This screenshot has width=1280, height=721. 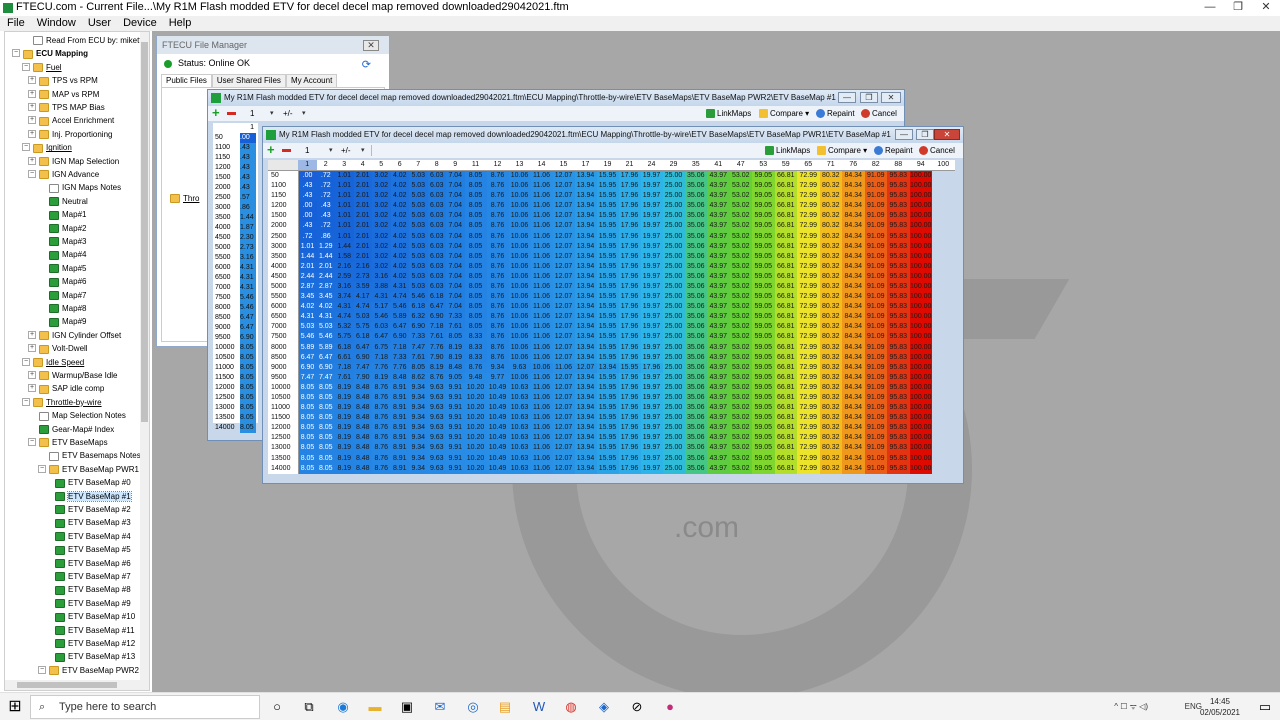 What do you see at coordinates (695, 246) in the screenshot?
I see `map-cell: 35.06` at bounding box center [695, 246].